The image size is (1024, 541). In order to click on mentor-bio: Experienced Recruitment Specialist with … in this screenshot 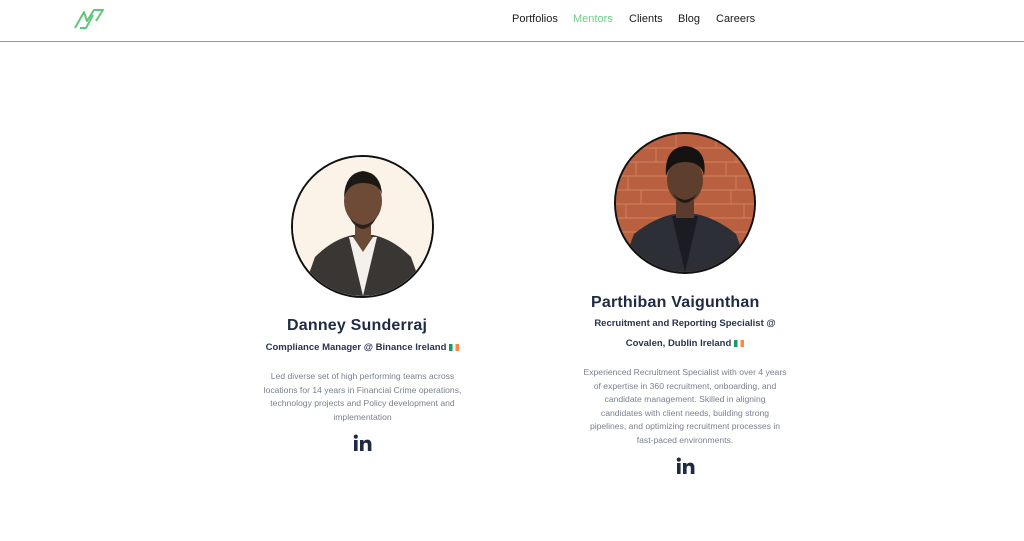, I will do `click(685, 406)`.